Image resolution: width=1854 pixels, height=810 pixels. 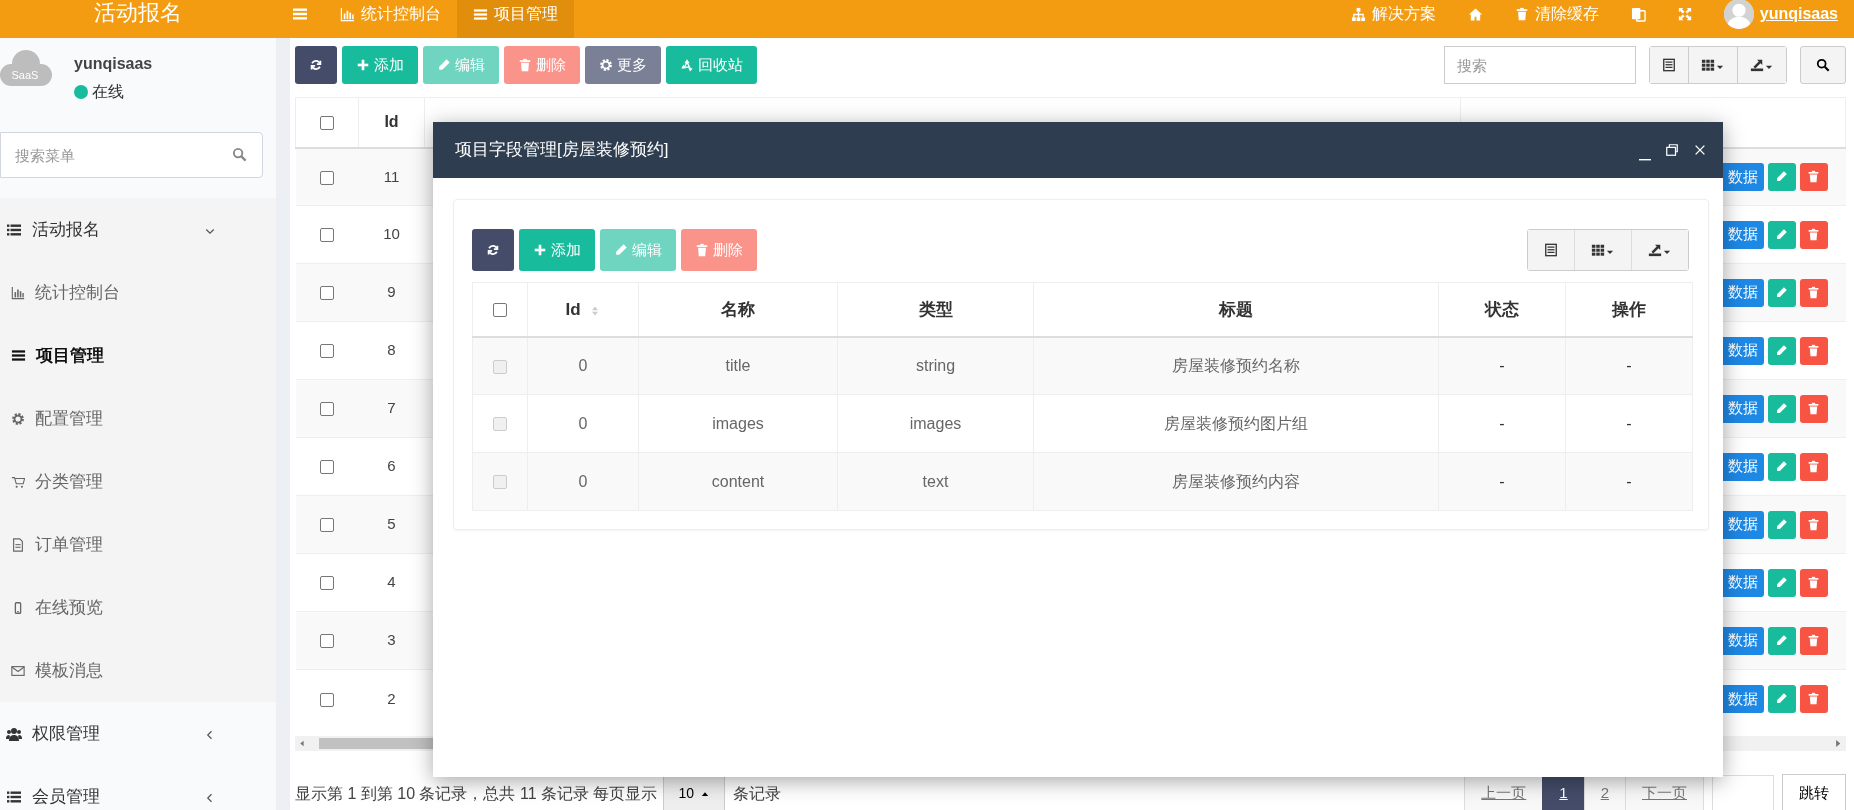 What do you see at coordinates (138, 418) in the screenshot?
I see `submenu-item: 配置管理` at bounding box center [138, 418].